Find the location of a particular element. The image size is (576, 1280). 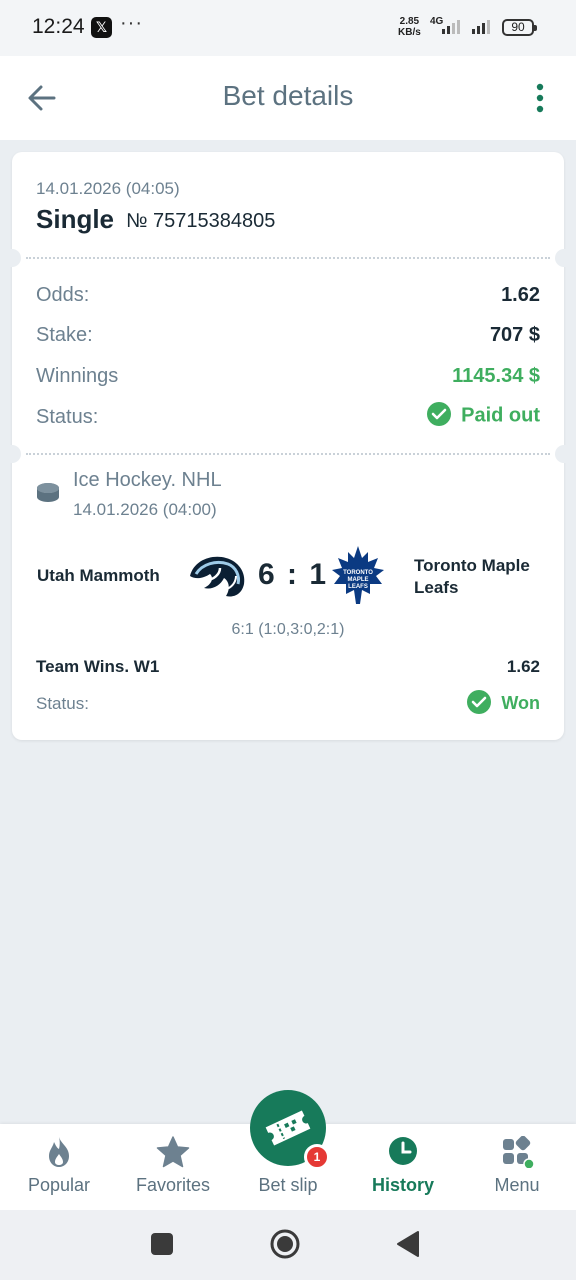

svg-text: LEAFS is located at coordinates (358, 587).